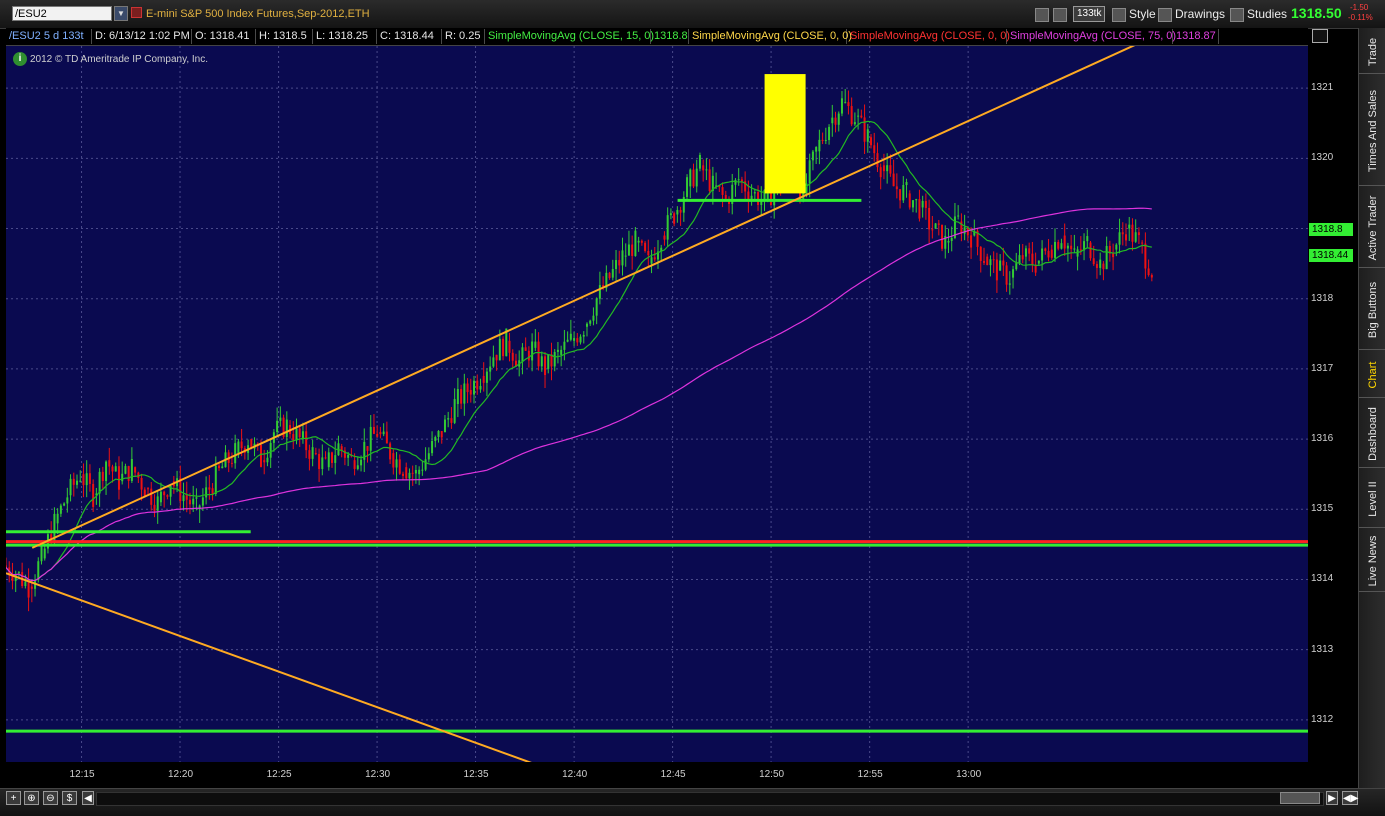  What do you see at coordinates (1043, 14) in the screenshot?
I see `chart-tools-icon` at bounding box center [1043, 14].